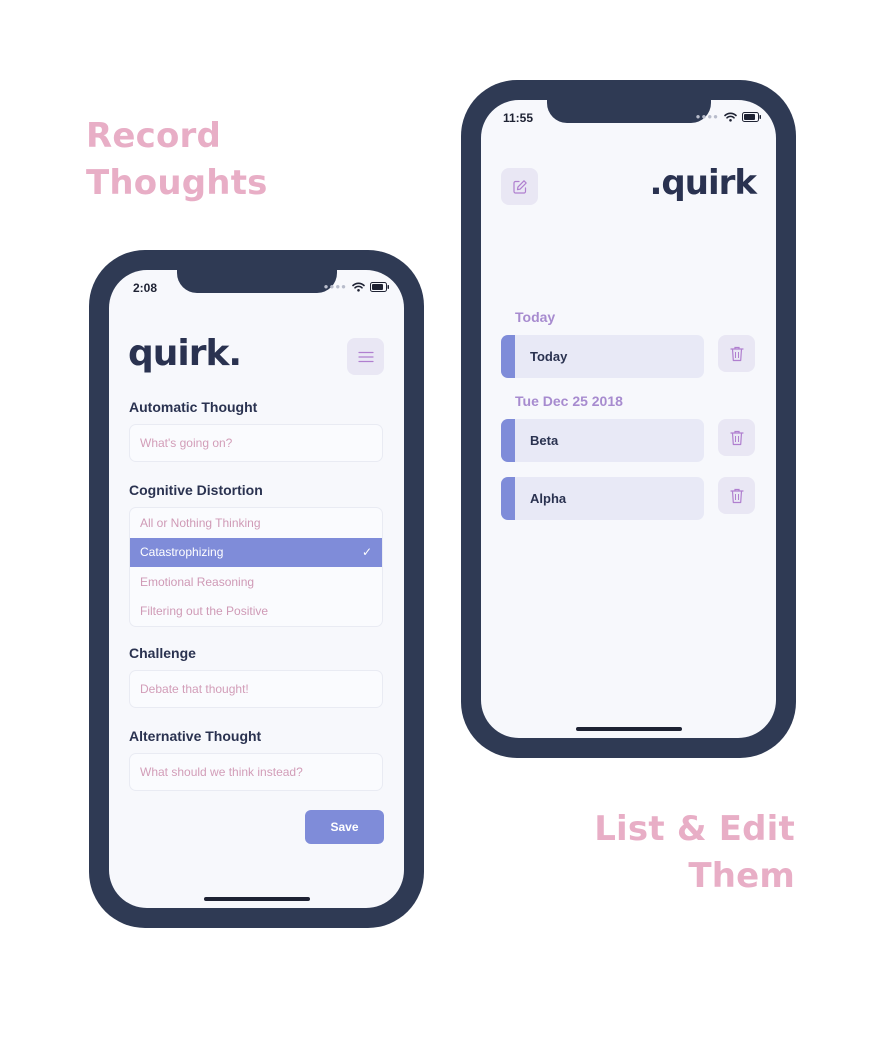 The width and height of the screenshot is (880, 1038). I want to click on thought-label: Today, so click(549, 356).